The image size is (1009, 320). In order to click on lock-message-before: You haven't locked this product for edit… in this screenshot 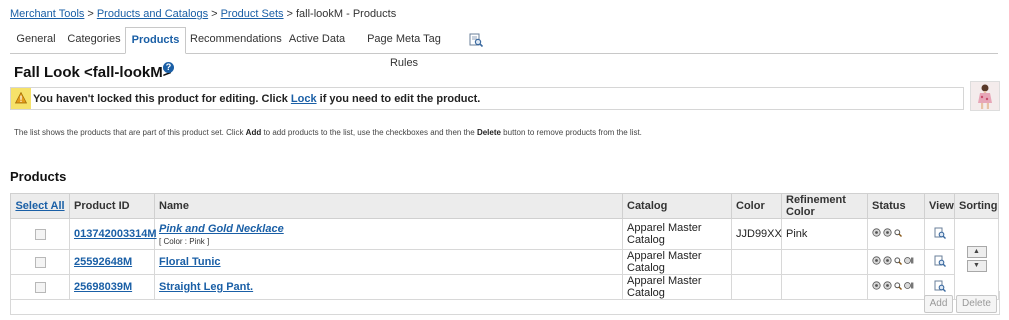, I will do `click(162, 99)`.